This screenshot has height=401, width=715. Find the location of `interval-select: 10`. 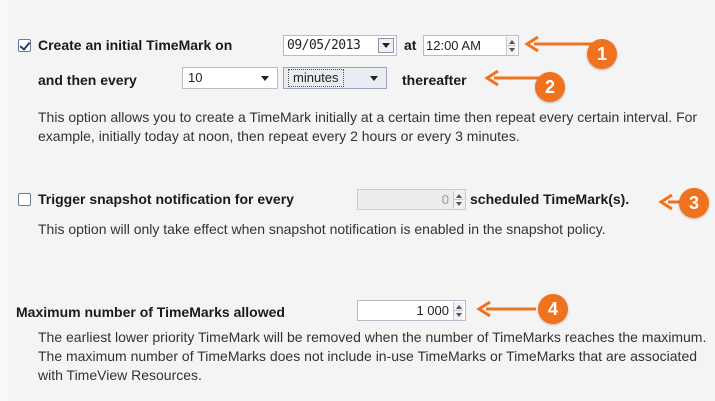

interval-select: 10 is located at coordinates (230, 78).